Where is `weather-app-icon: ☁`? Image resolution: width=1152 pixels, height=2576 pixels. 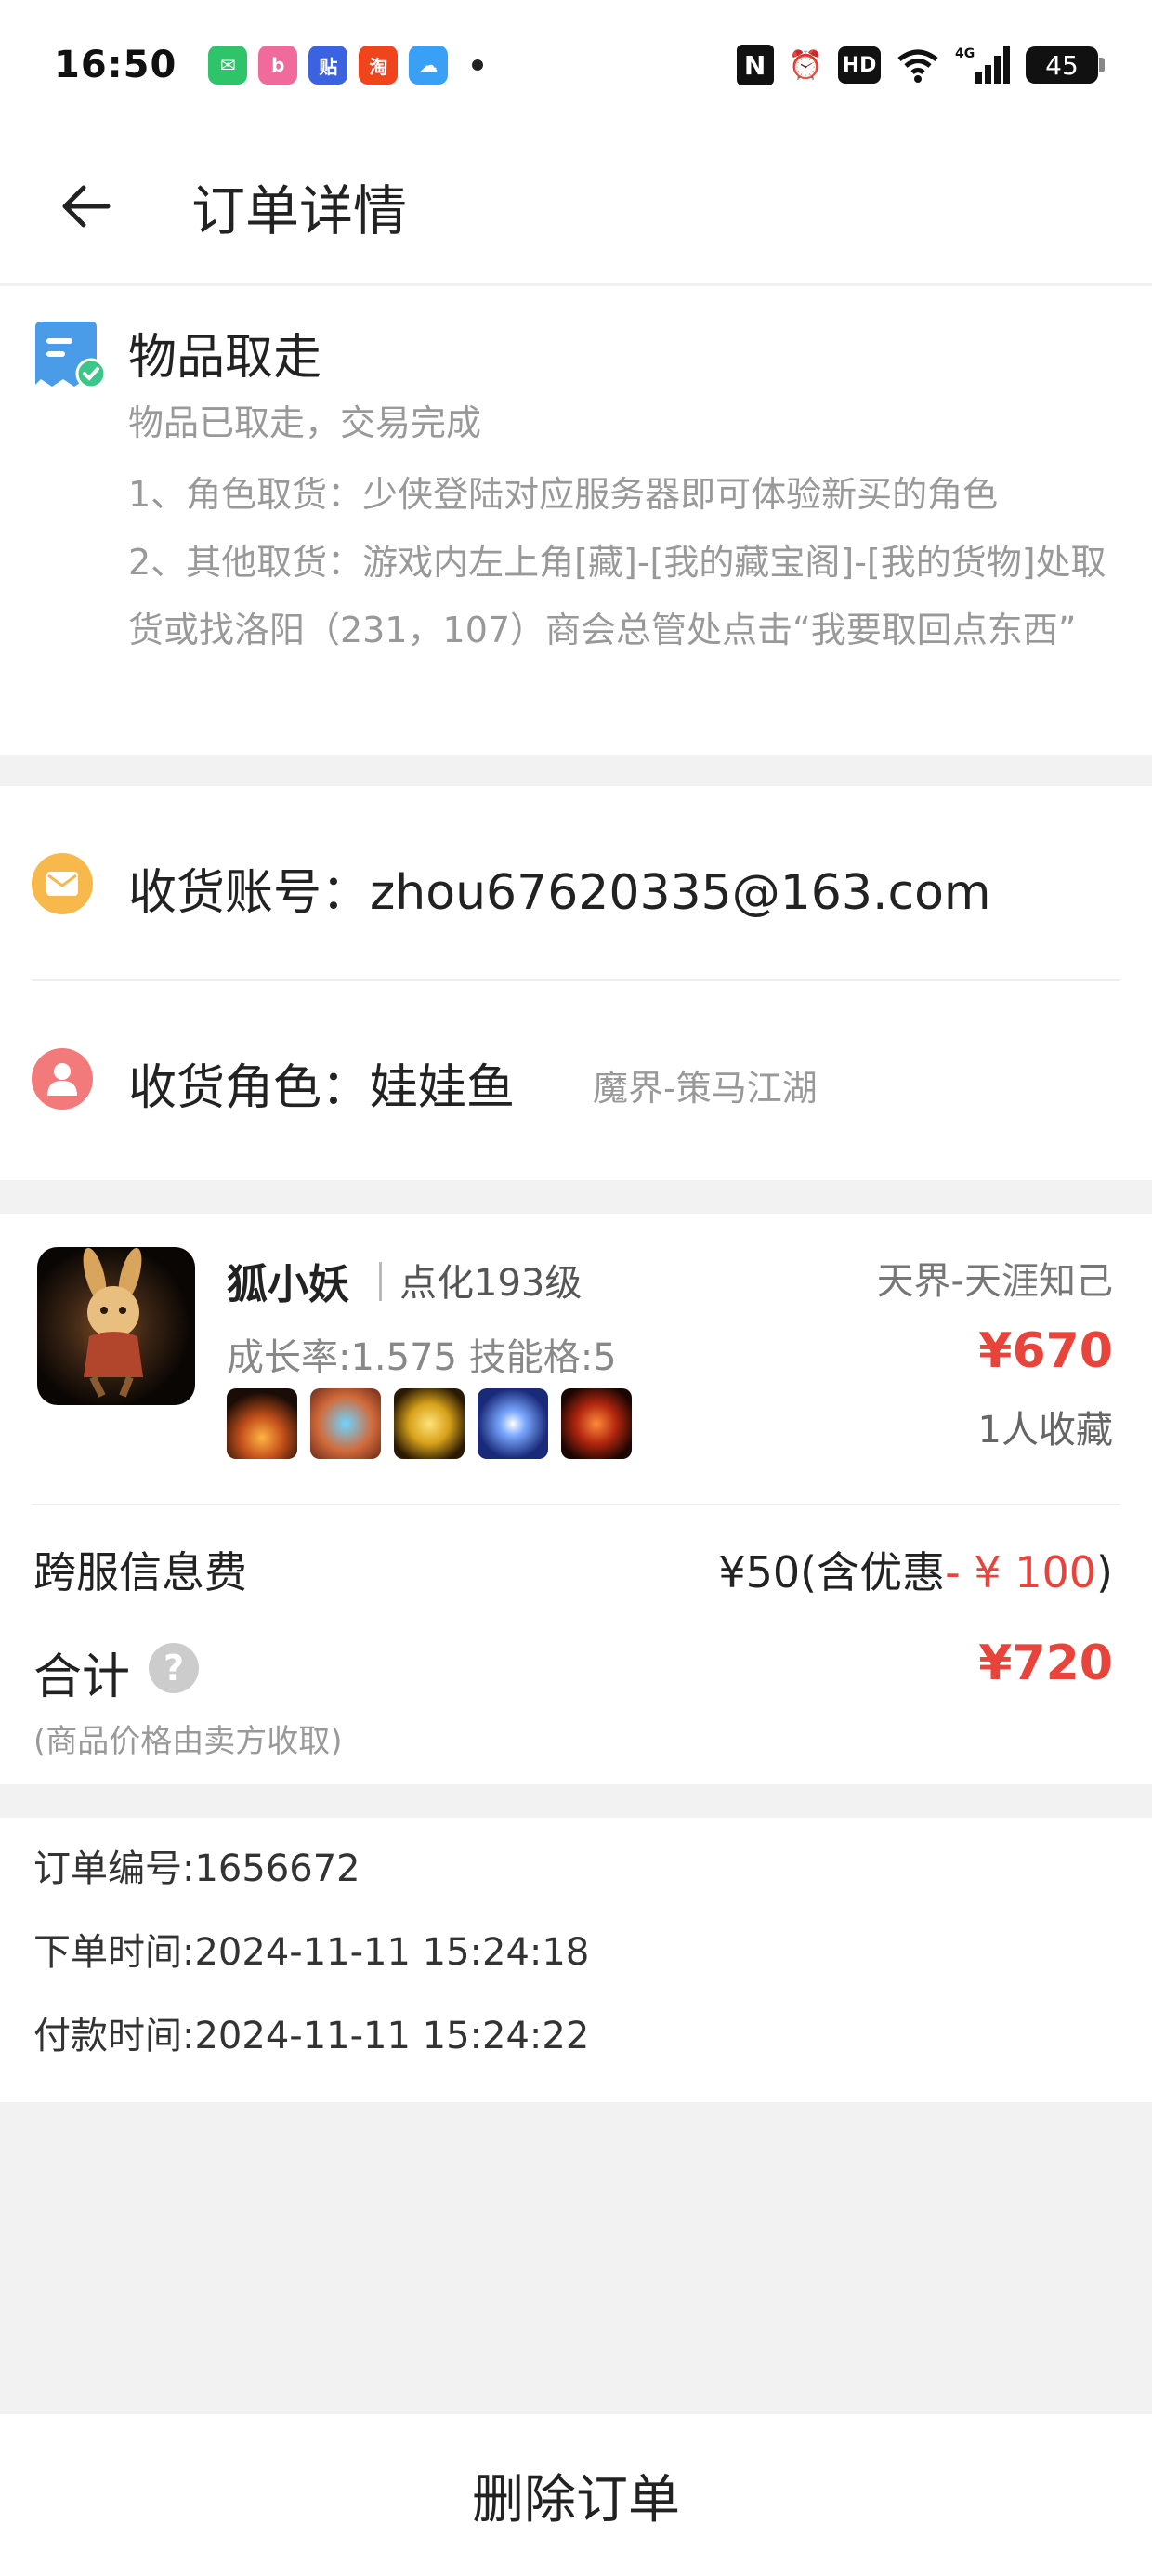
weather-app-icon: ☁ is located at coordinates (429, 65).